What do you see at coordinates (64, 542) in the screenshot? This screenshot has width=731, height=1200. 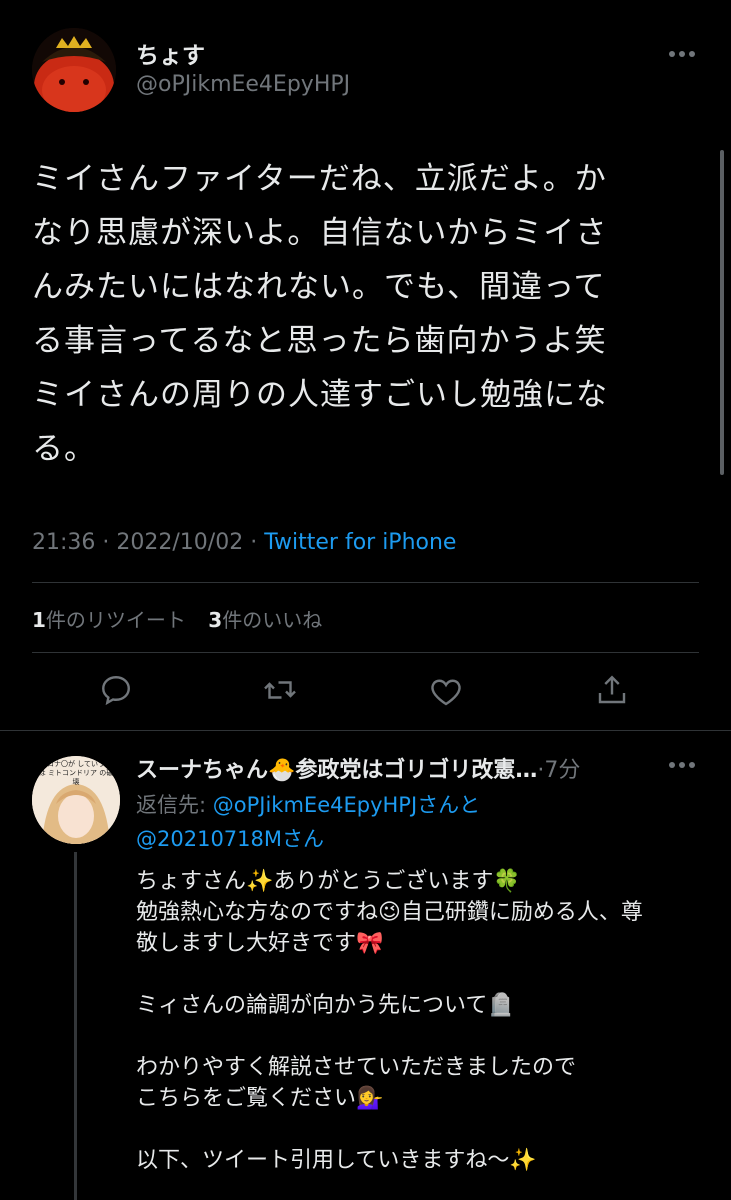 I see `tweet-time: 21:36` at bounding box center [64, 542].